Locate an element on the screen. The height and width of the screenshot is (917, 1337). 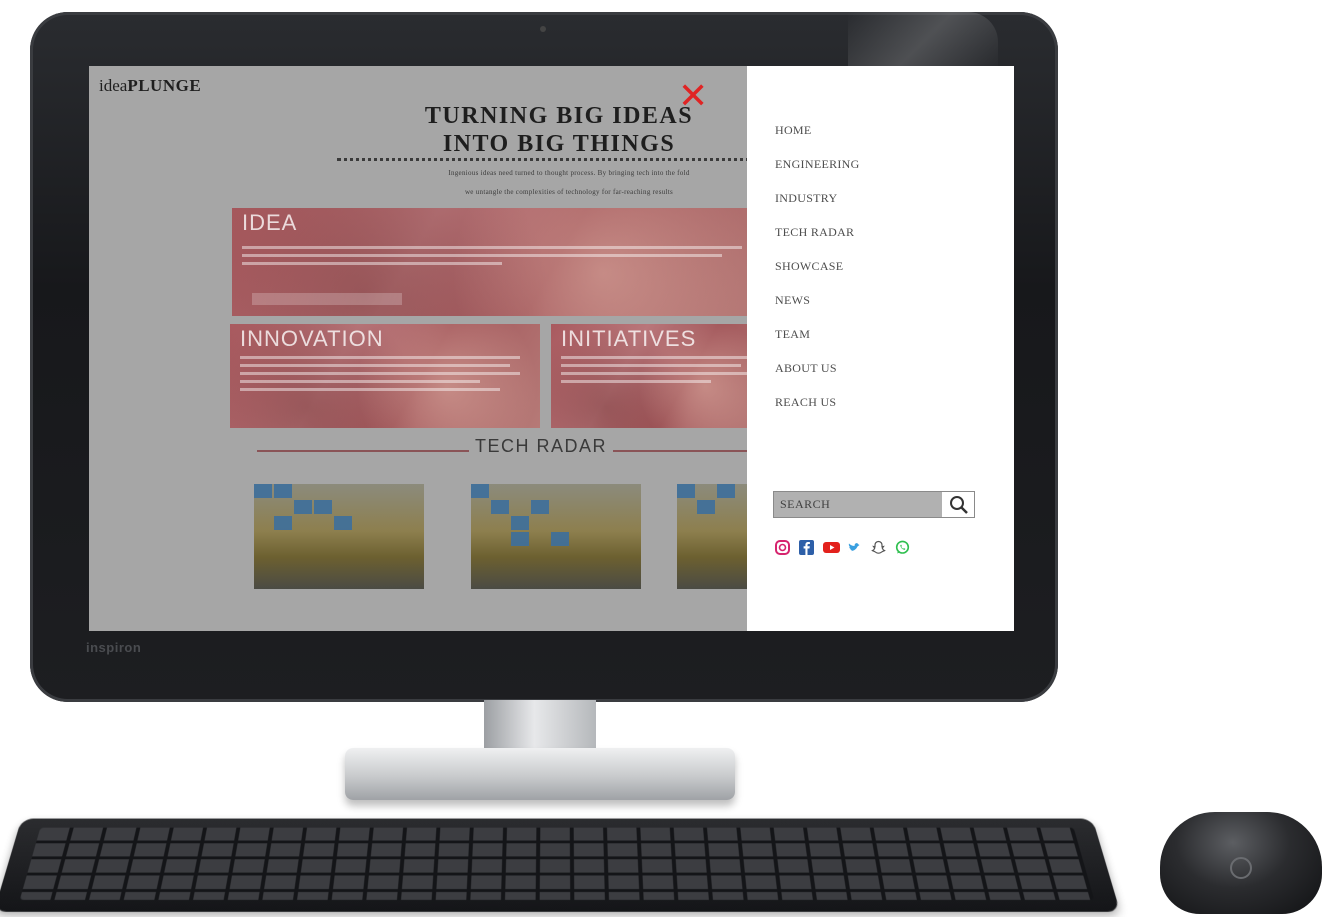
twitter-icon is located at coordinates (854, 547).